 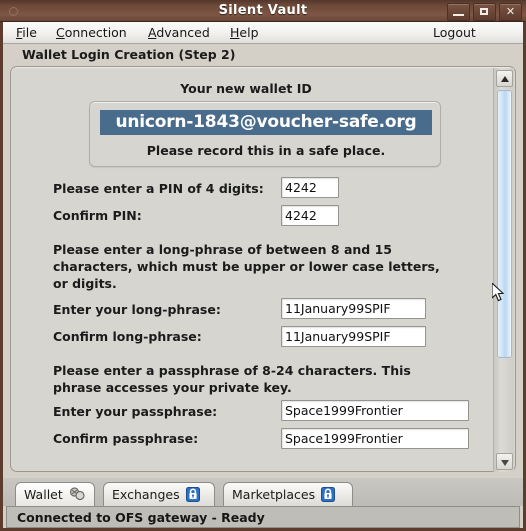 I want to click on confirm-pin-label: Confirm PIN:, so click(x=97, y=215).